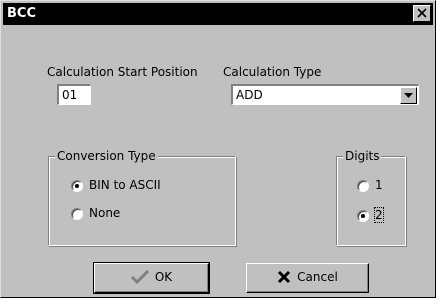 This screenshot has height=305, width=443. I want to click on cancel-button-label: Cancel, so click(317, 277).